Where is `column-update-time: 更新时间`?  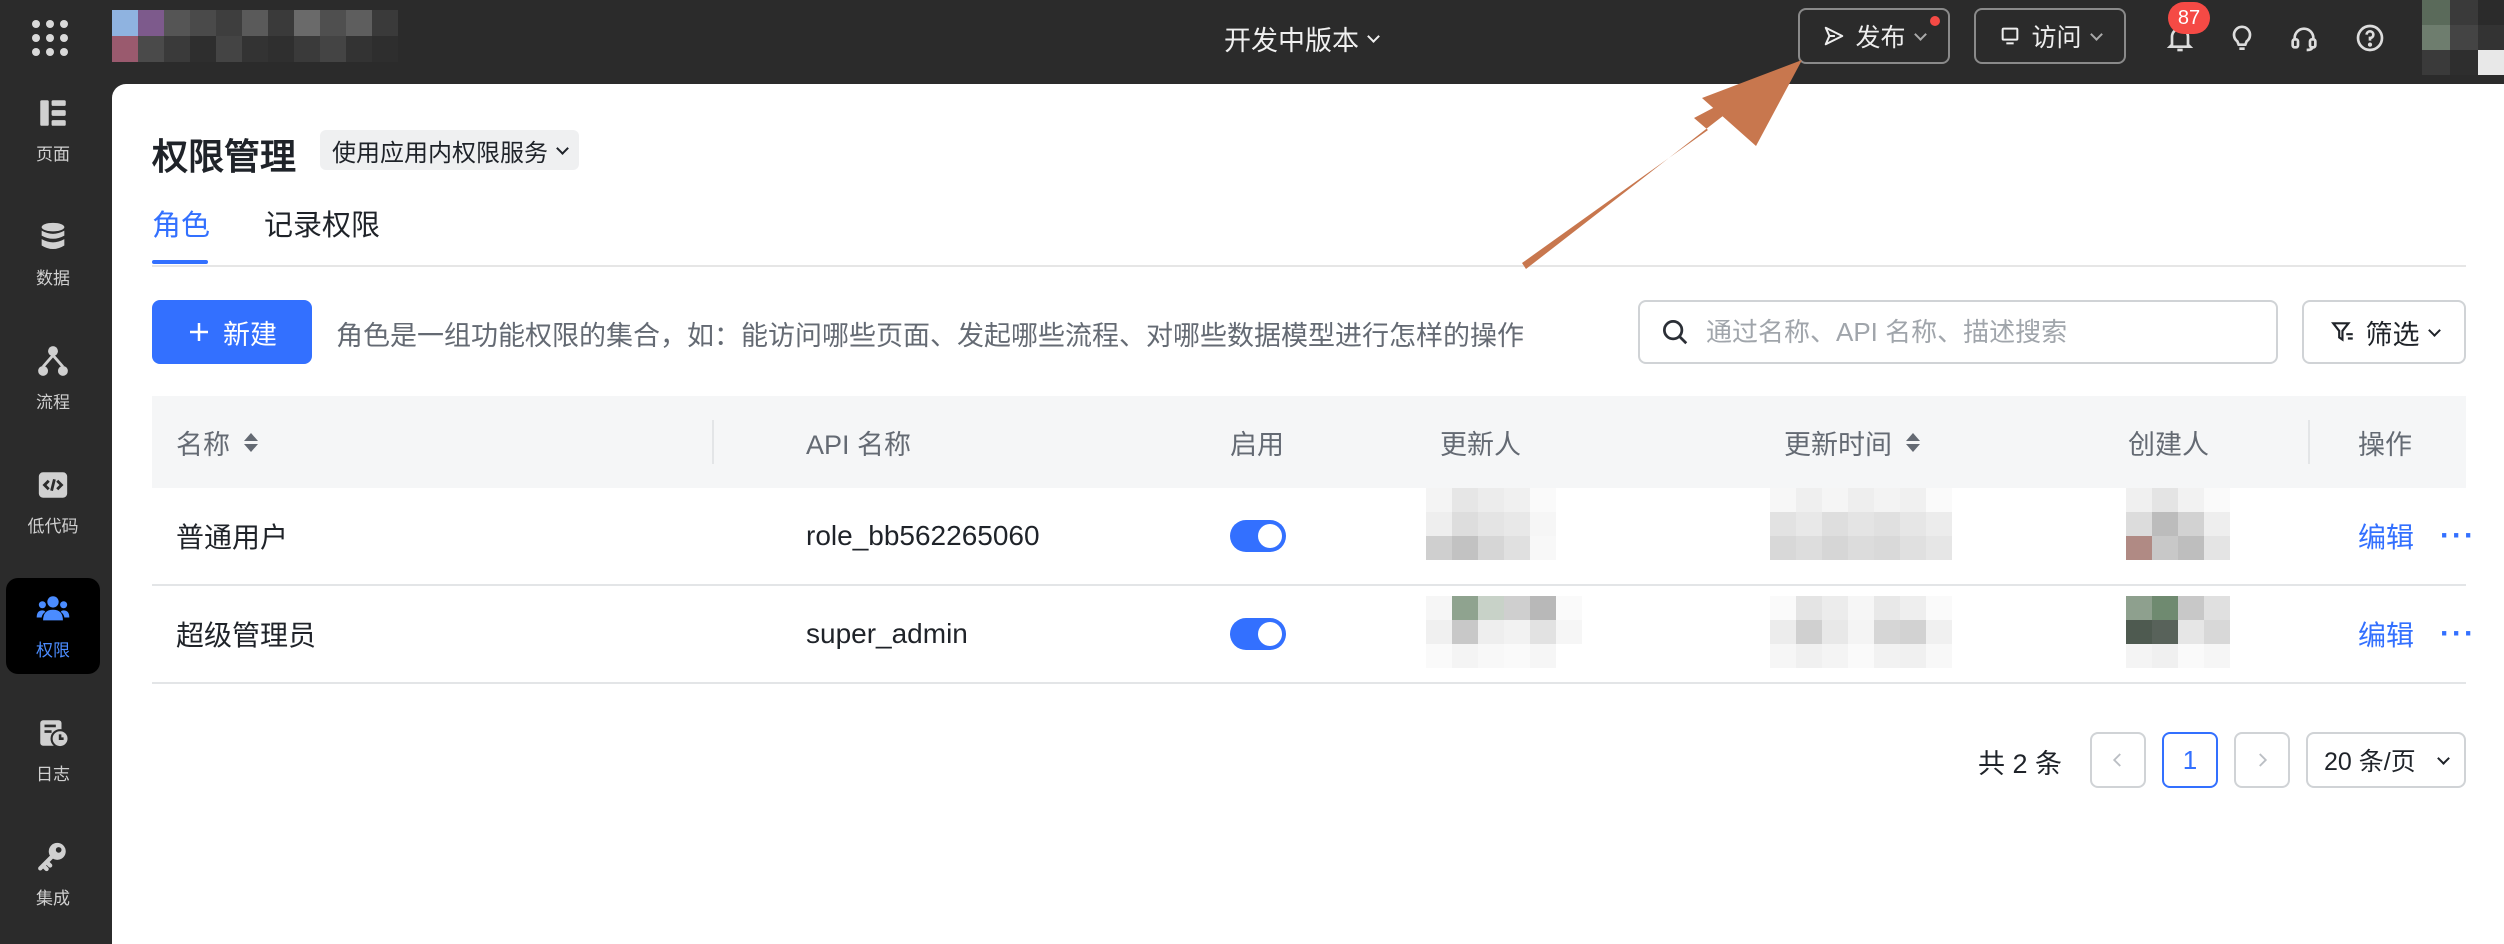
column-update-time: 更新时间 is located at coordinates (1852, 442).